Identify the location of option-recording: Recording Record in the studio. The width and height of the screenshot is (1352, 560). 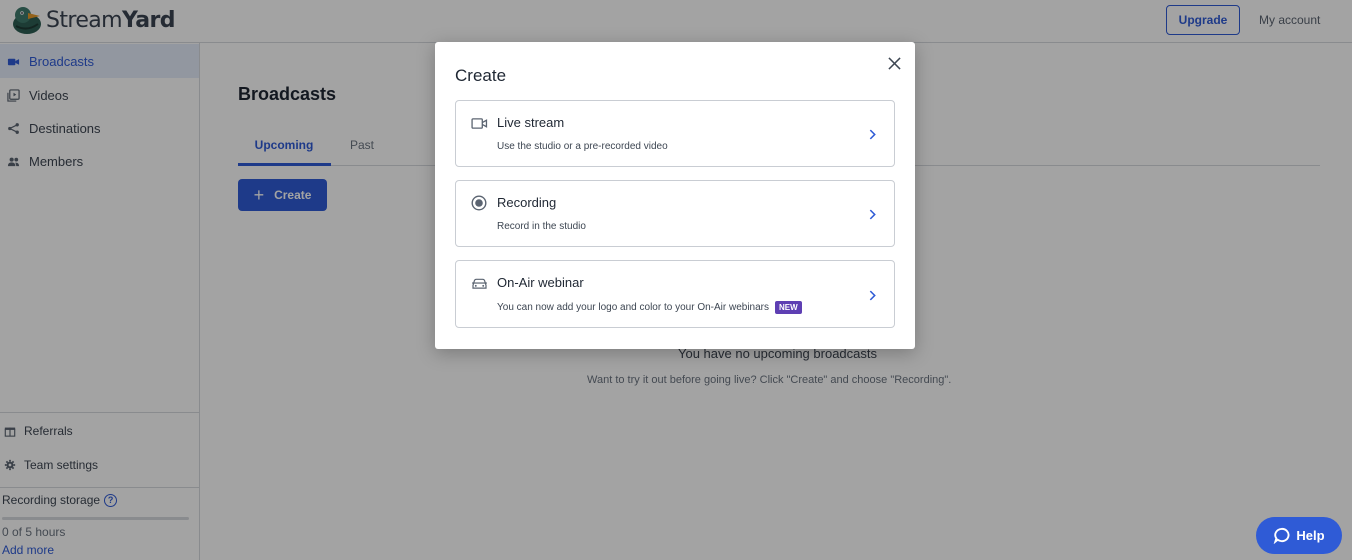
(675, 213).